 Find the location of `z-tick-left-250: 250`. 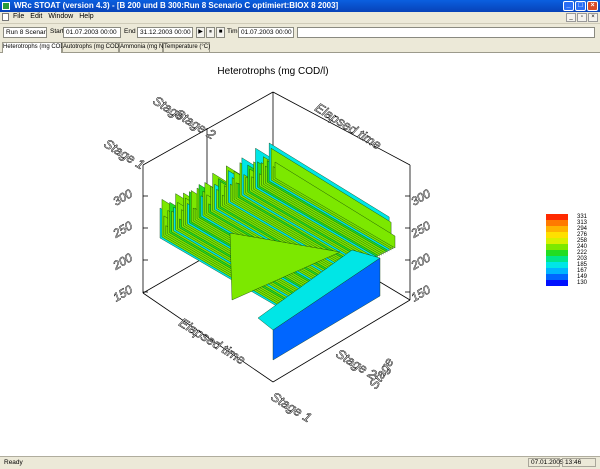

z-tick-left-250: 250 is located at coordinates (122, 229).